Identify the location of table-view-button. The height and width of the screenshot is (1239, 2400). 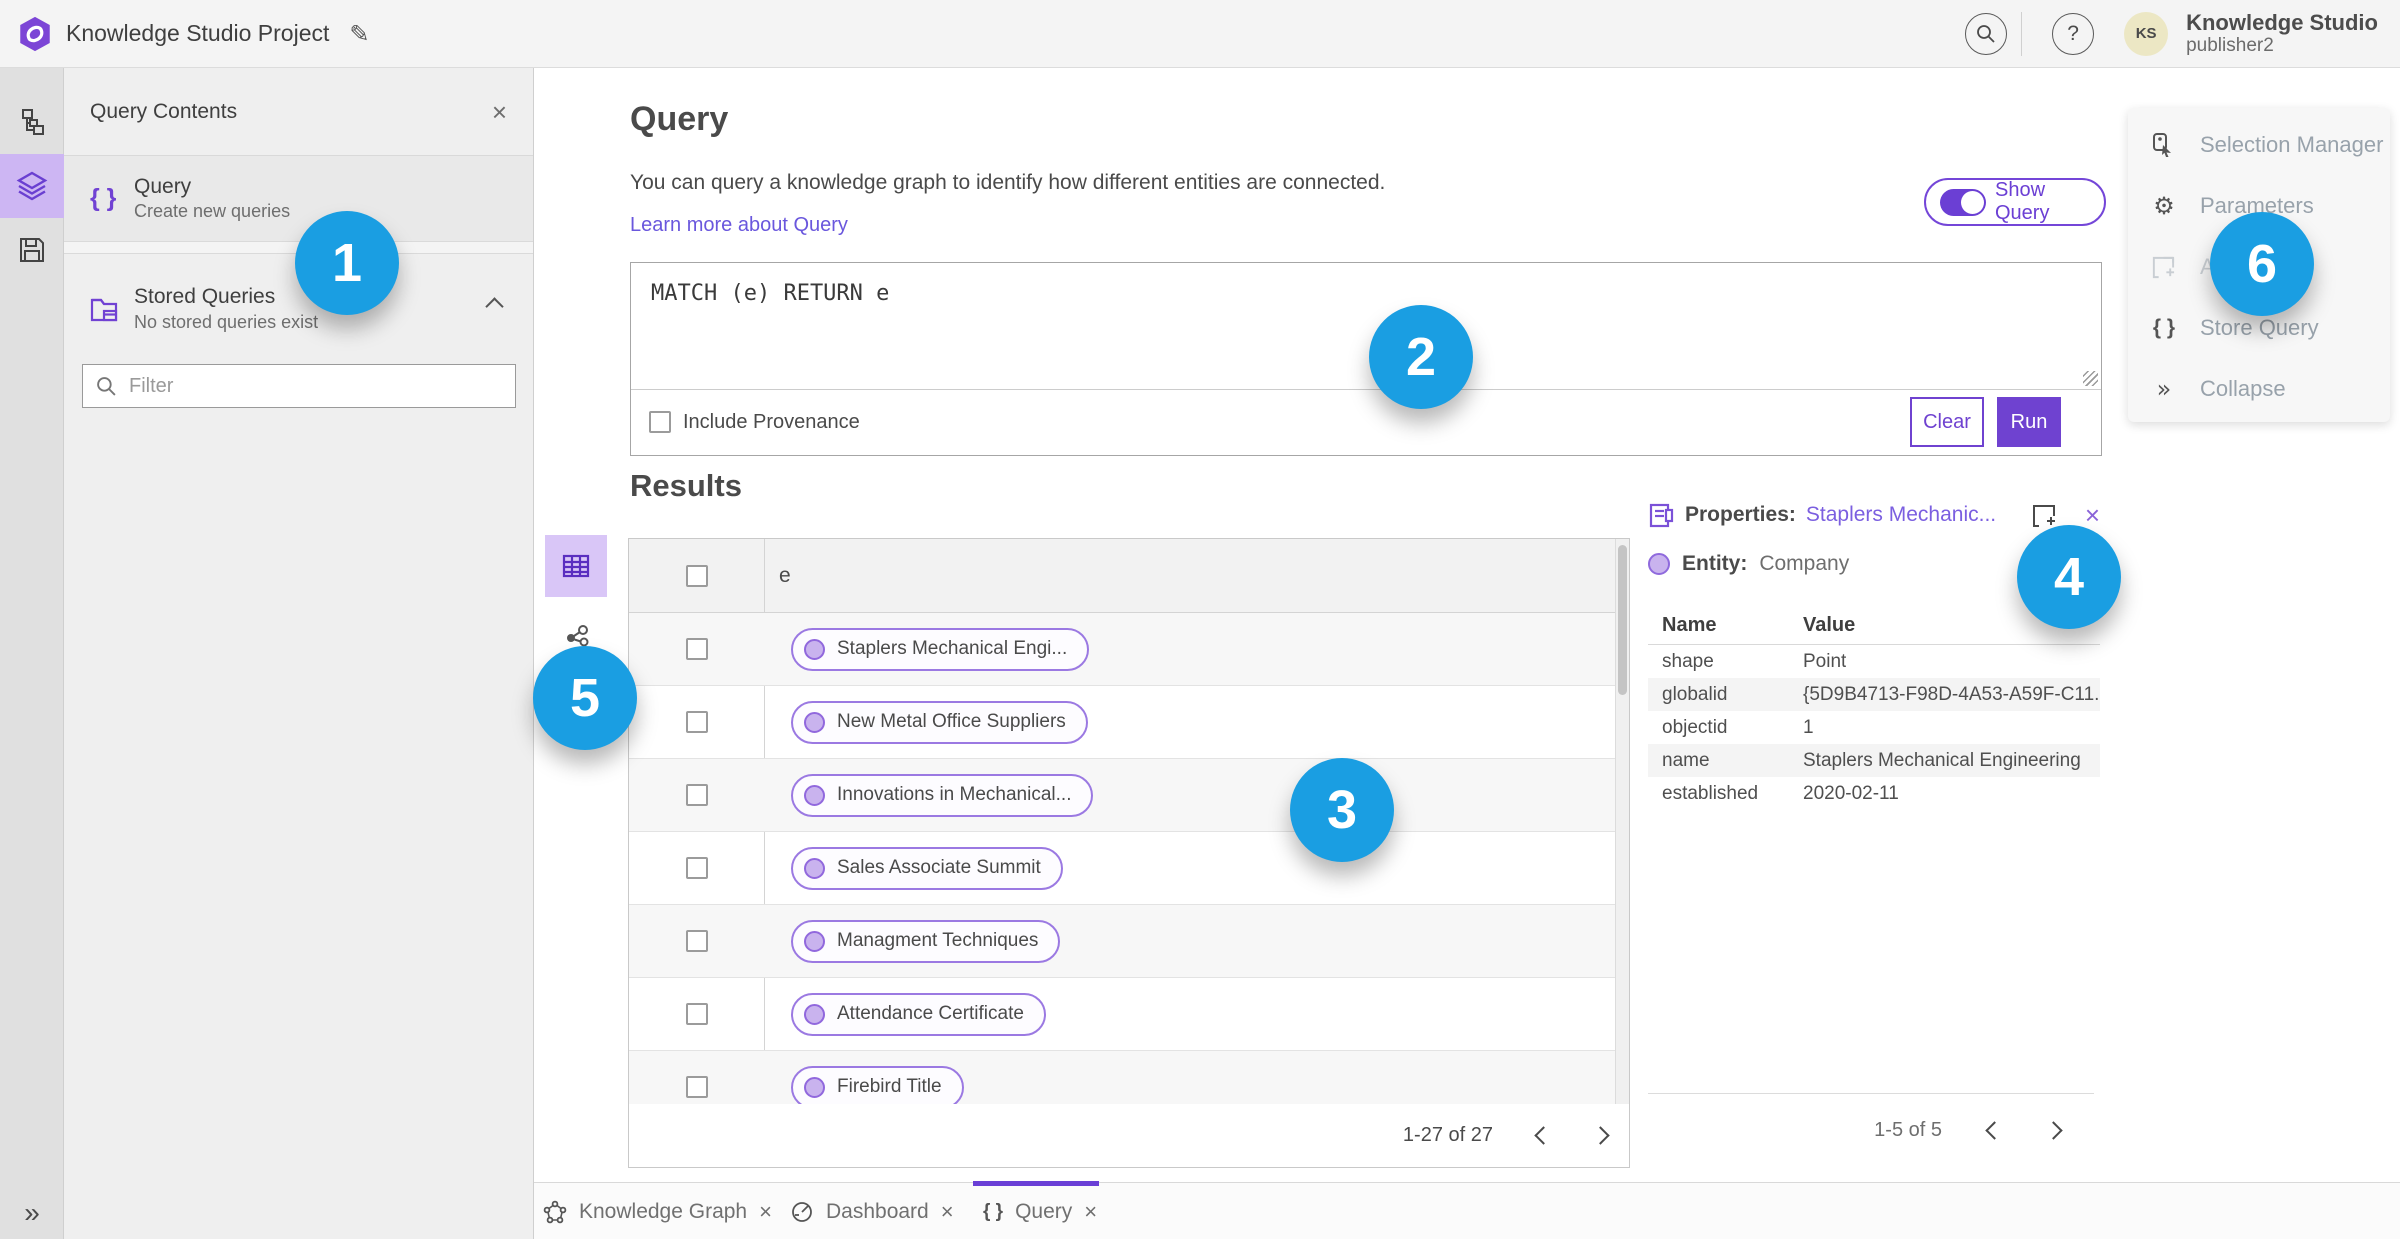
(576, 566).